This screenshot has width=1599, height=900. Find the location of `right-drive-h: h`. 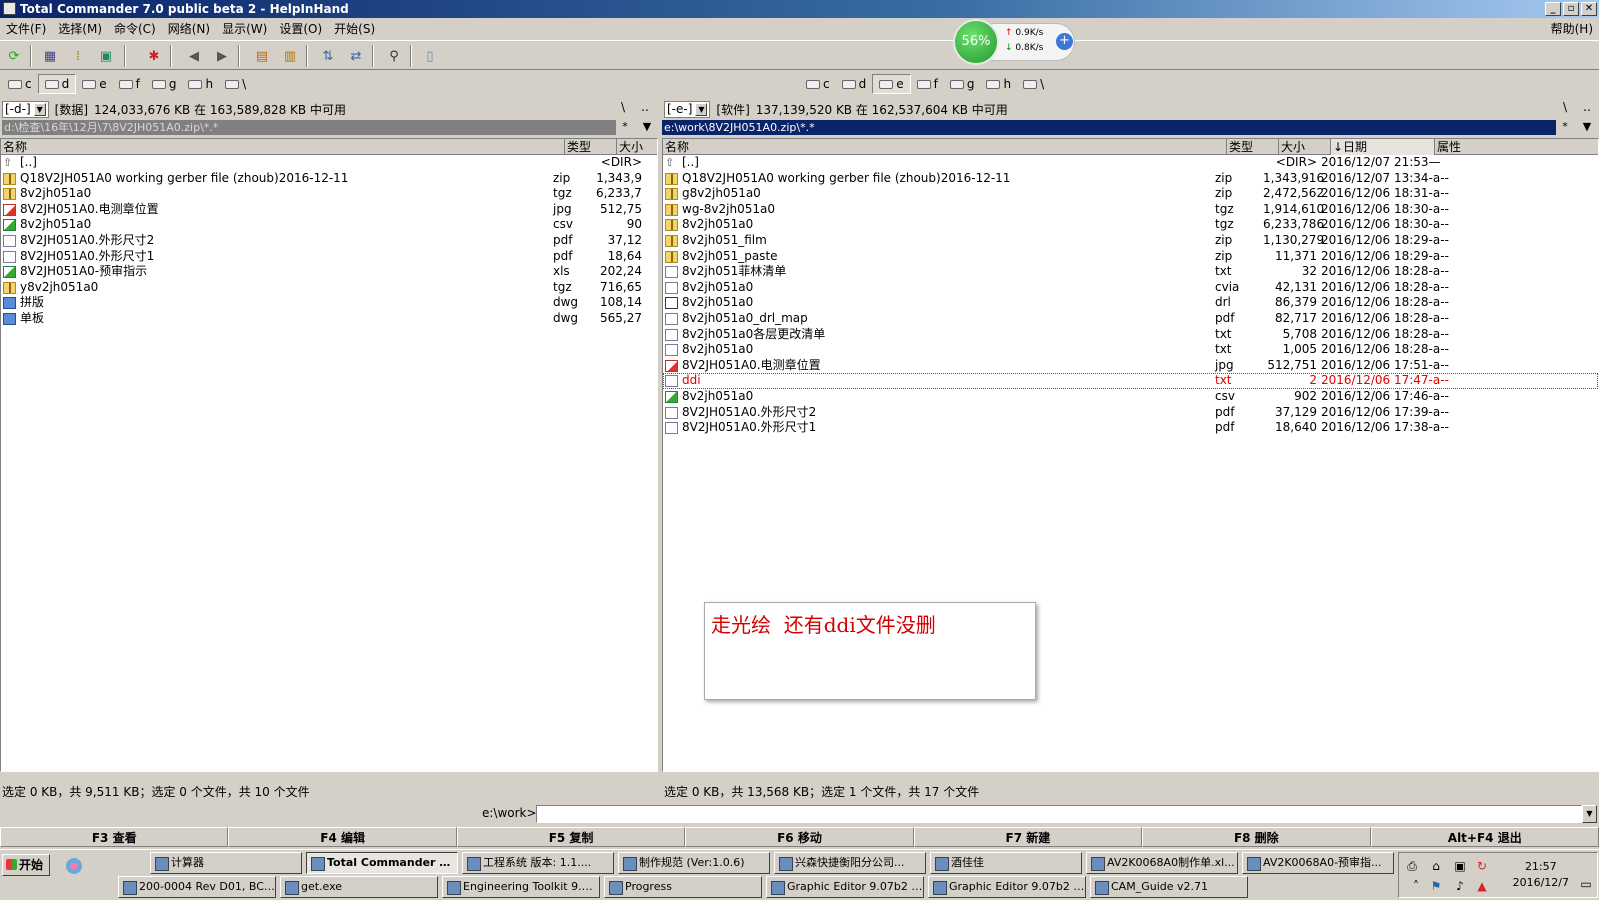

right-drive-h: h is located at coordinates (998, 84).